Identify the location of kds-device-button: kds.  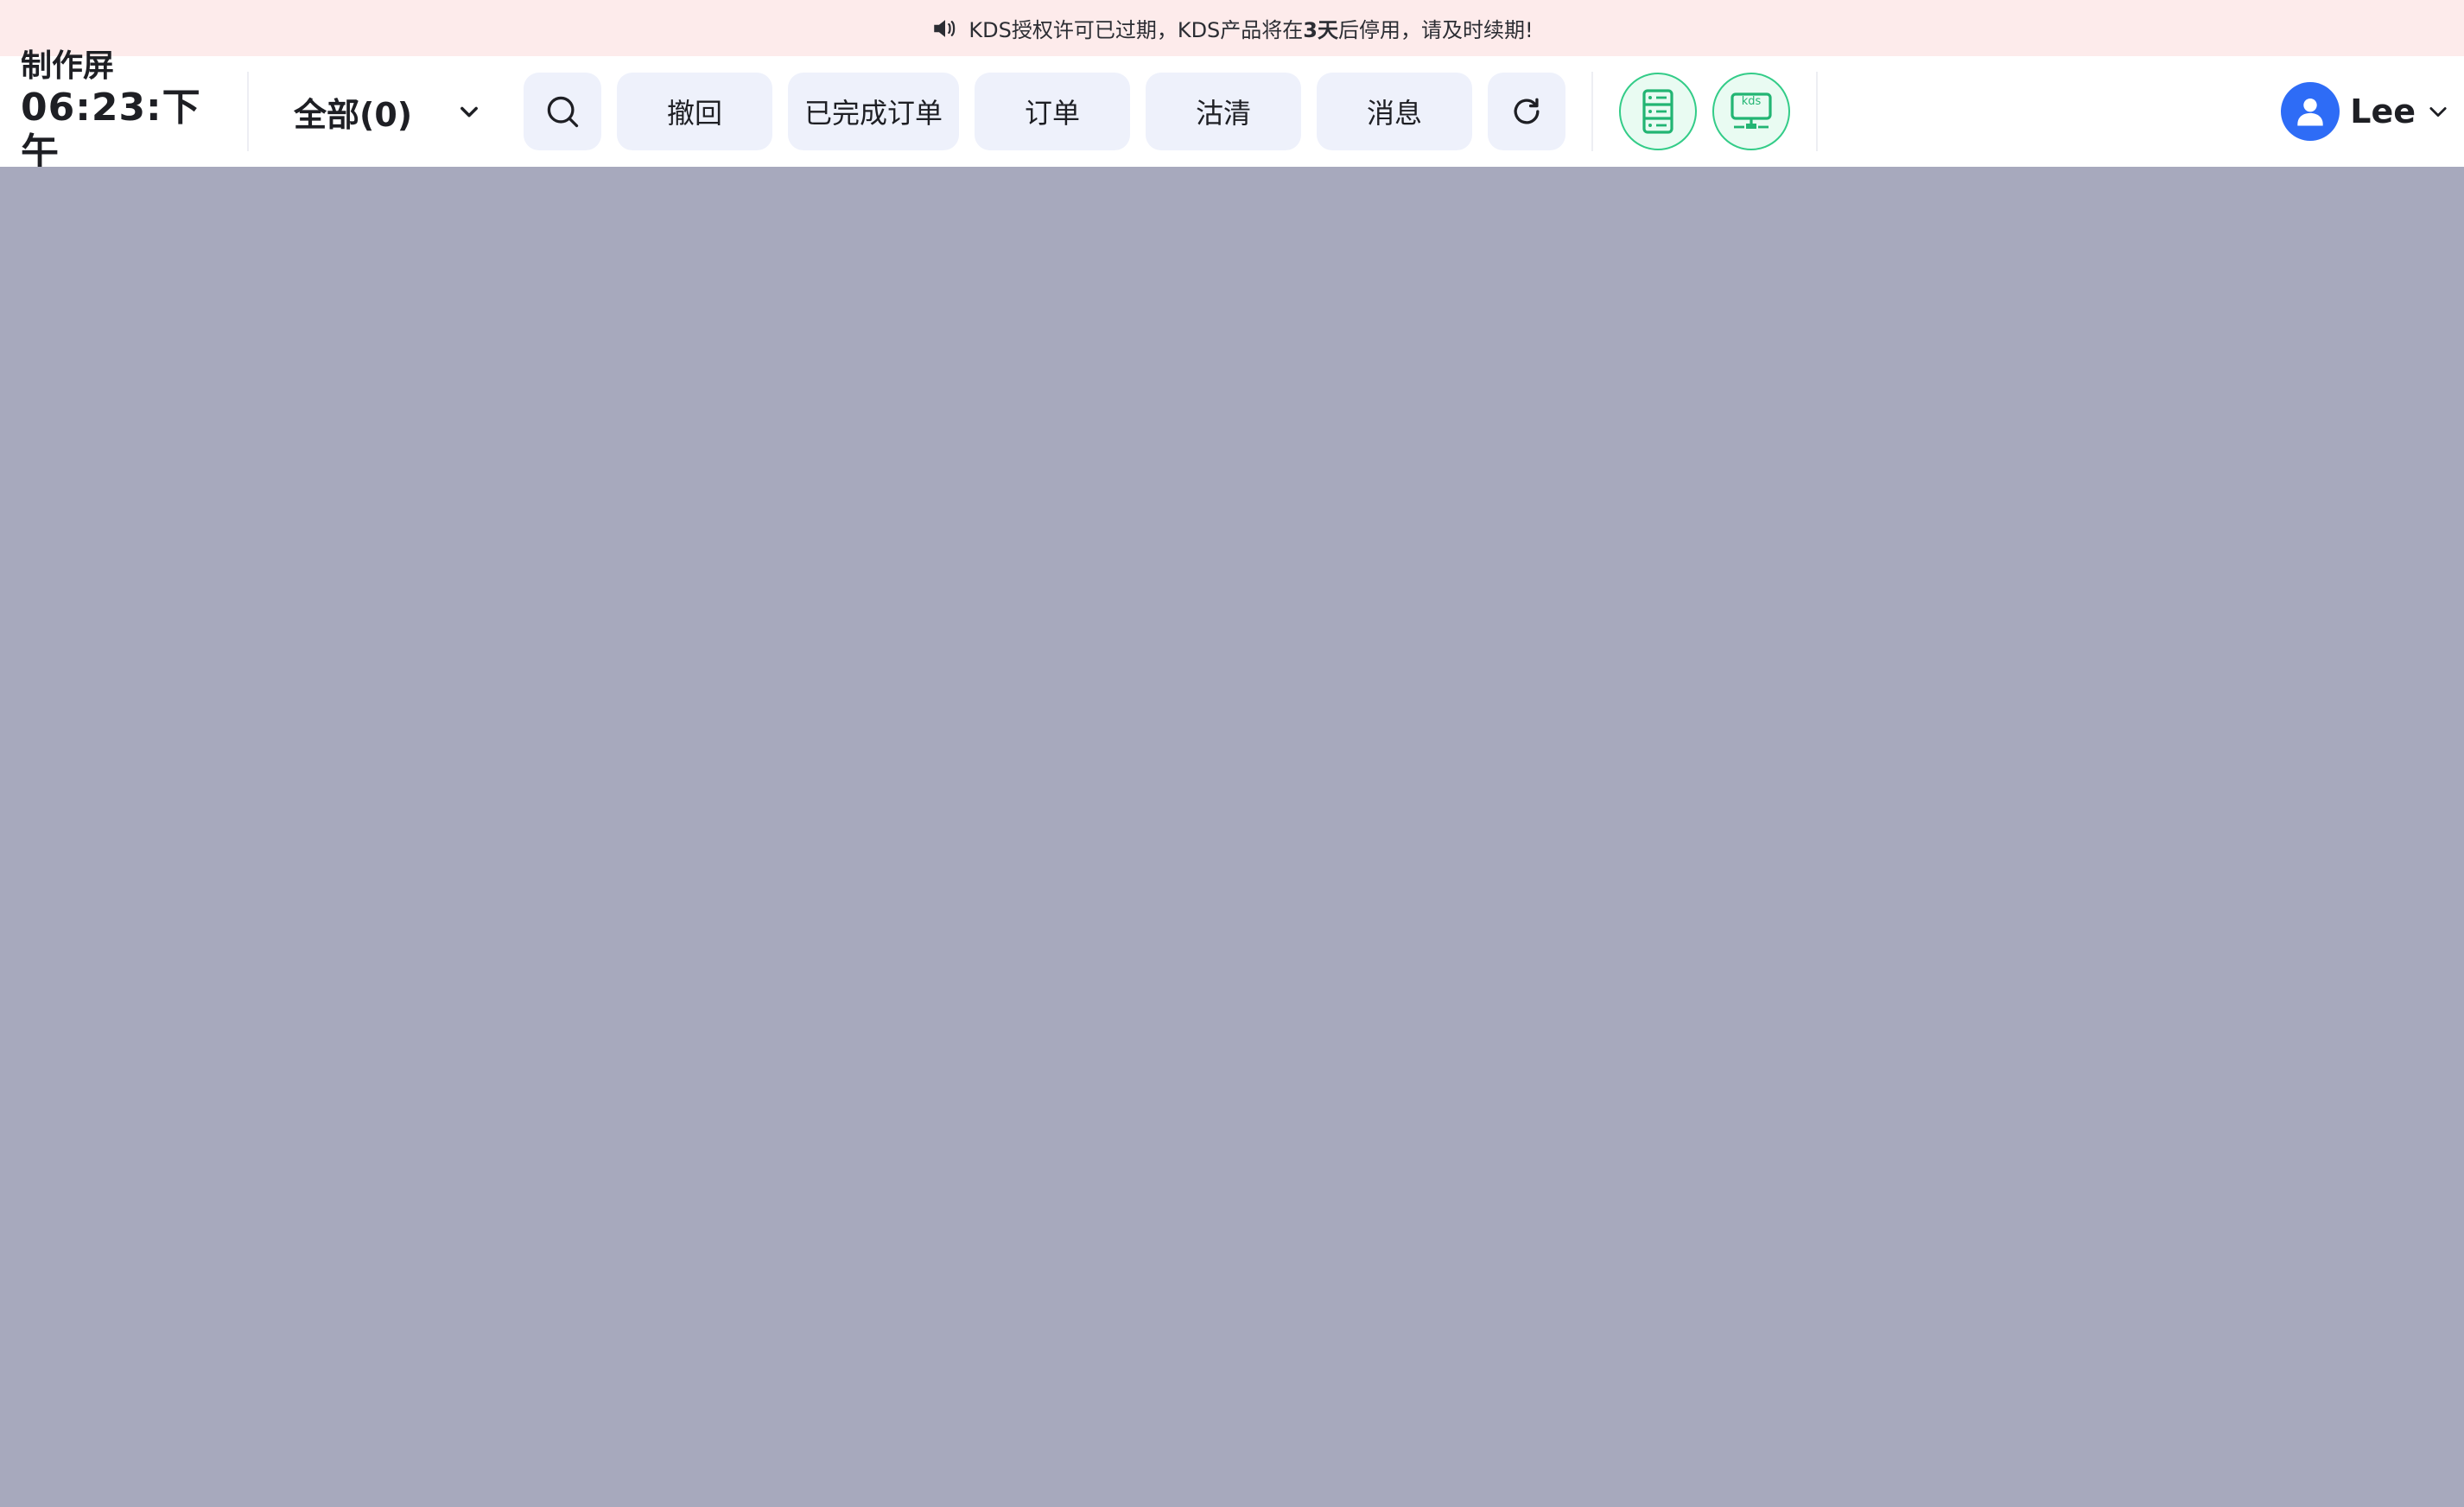
(1751, 111).